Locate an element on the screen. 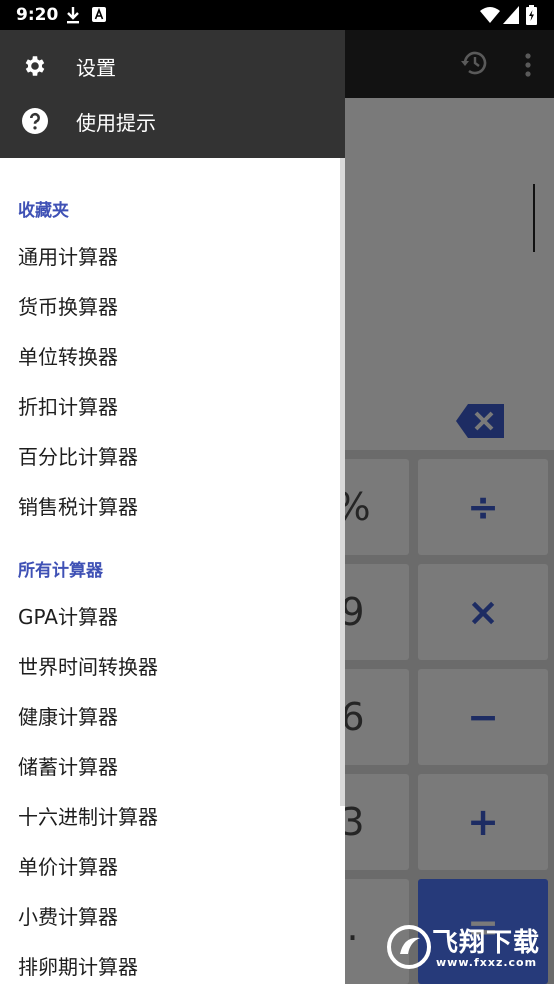 The height and width of the screenshot is (984, 554). favorites-item: 销售税计算器 is located at coordinates (172, 504).